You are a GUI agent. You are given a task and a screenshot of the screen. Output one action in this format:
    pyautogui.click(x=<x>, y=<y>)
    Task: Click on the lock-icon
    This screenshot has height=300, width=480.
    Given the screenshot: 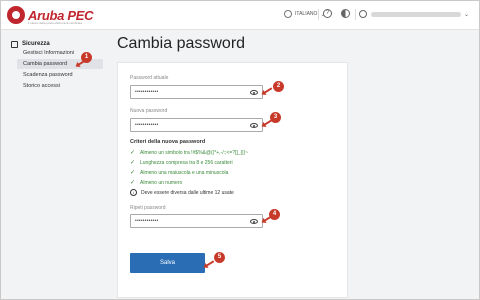 What is the action you would take?
    pyautogui.click(x=14, y=44)
    